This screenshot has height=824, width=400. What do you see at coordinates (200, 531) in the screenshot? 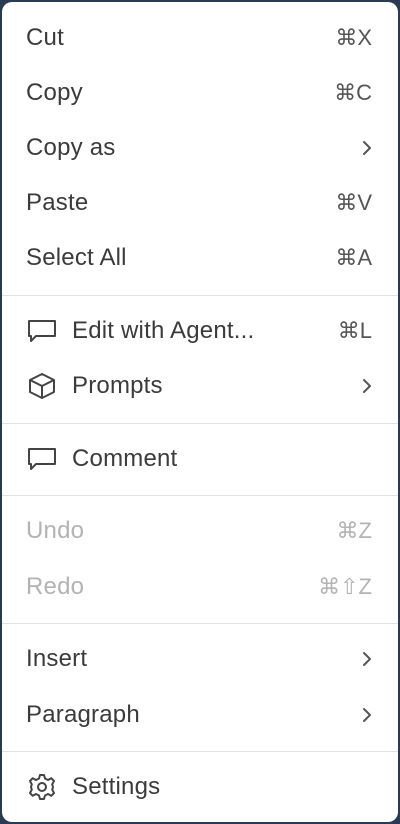
I see `menu-item-undo: Undo ⌘Z` at bounding box center [200, 531].